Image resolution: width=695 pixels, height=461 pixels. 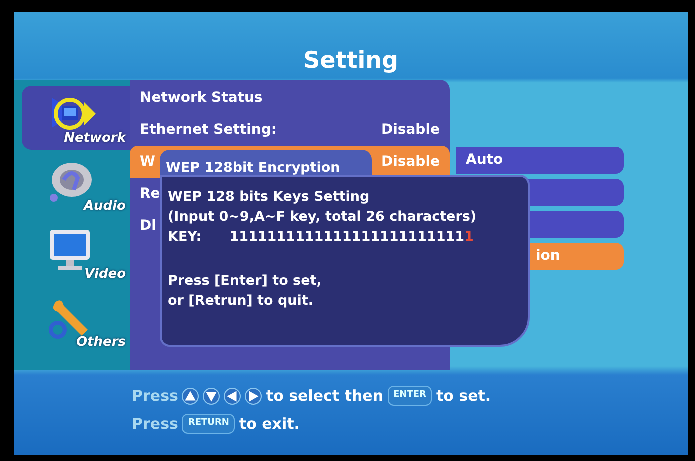 What do you see at coordinates (245, 281) in the screenshot?
I see `dialog-instruction: Press [Enter] to set,` at bounding box center [245, 281].